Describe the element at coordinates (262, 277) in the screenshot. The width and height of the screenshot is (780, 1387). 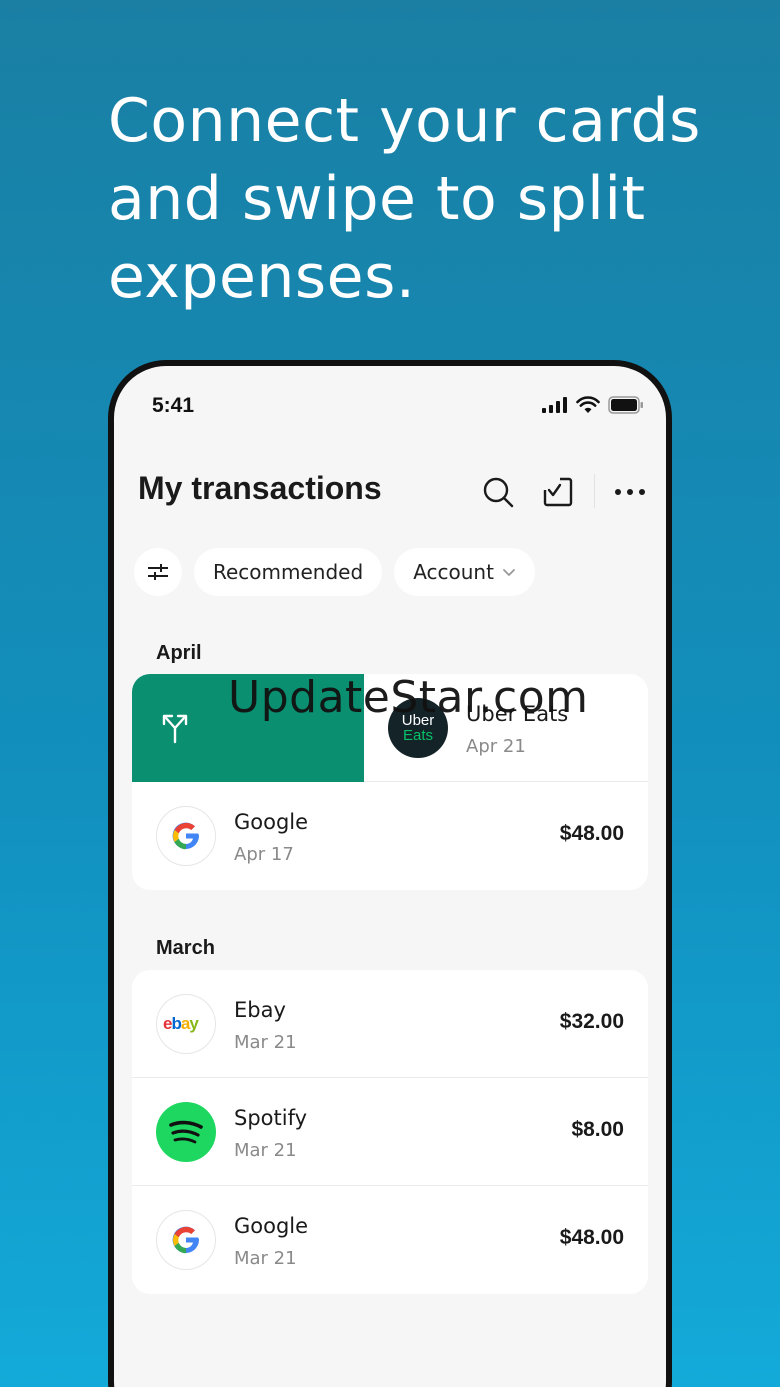
I see `headline-line-3: expenses.` at that location.